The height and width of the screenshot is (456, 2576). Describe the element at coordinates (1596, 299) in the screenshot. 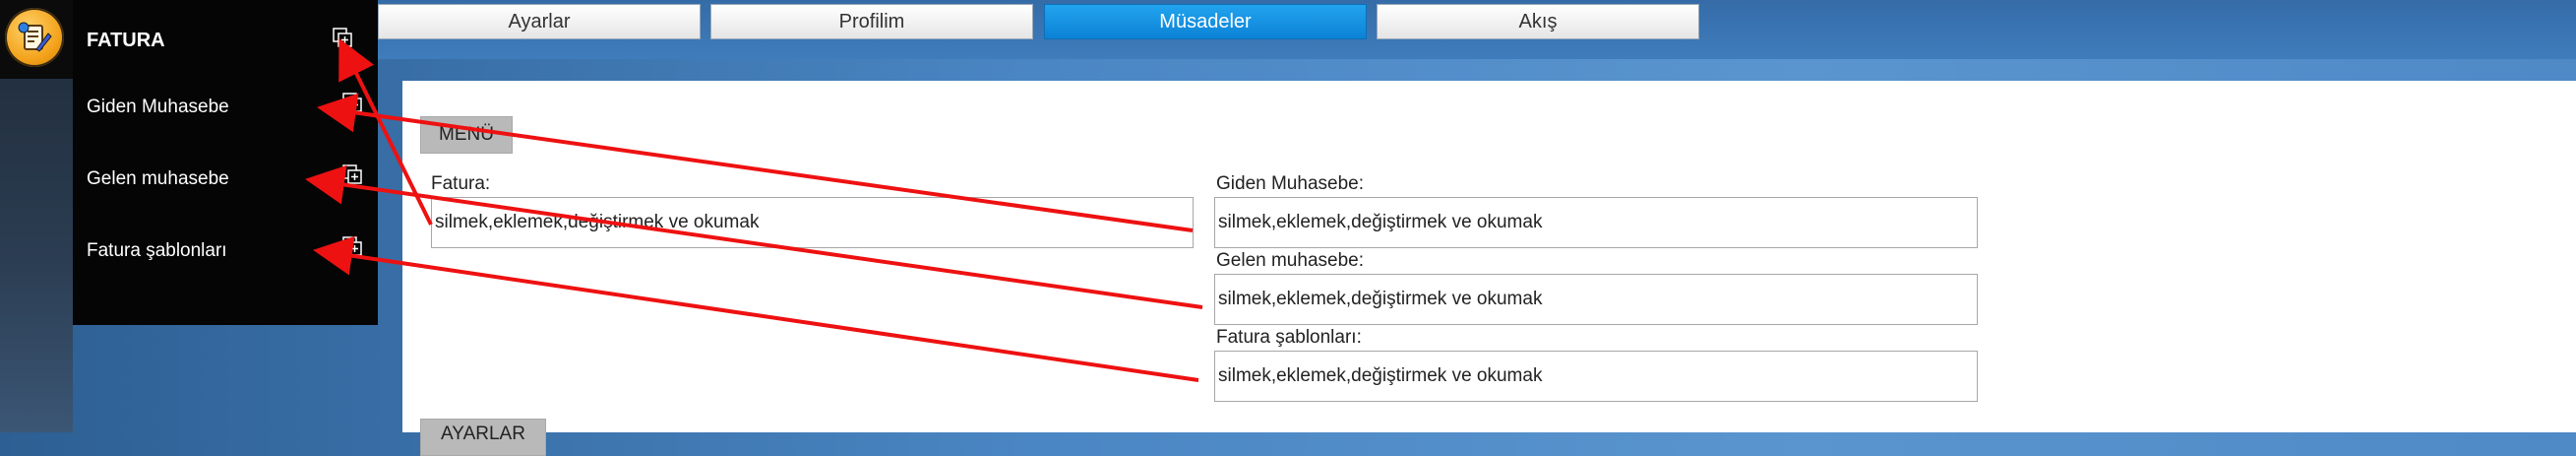

I see `gelen-muhasebe-permission-field: silmek,eklemek,değiştirmek ve okumak` at that location.